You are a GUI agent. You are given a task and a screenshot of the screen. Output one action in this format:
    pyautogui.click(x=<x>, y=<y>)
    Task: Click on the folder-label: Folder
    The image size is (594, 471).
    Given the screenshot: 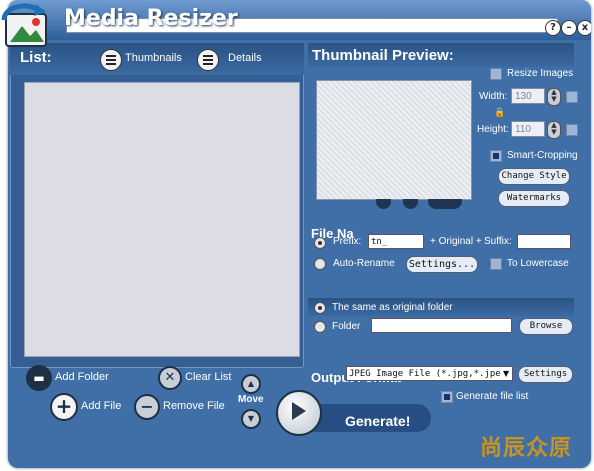 What is the action you would take?
    pyautogui.click(x=346, y=326)
    